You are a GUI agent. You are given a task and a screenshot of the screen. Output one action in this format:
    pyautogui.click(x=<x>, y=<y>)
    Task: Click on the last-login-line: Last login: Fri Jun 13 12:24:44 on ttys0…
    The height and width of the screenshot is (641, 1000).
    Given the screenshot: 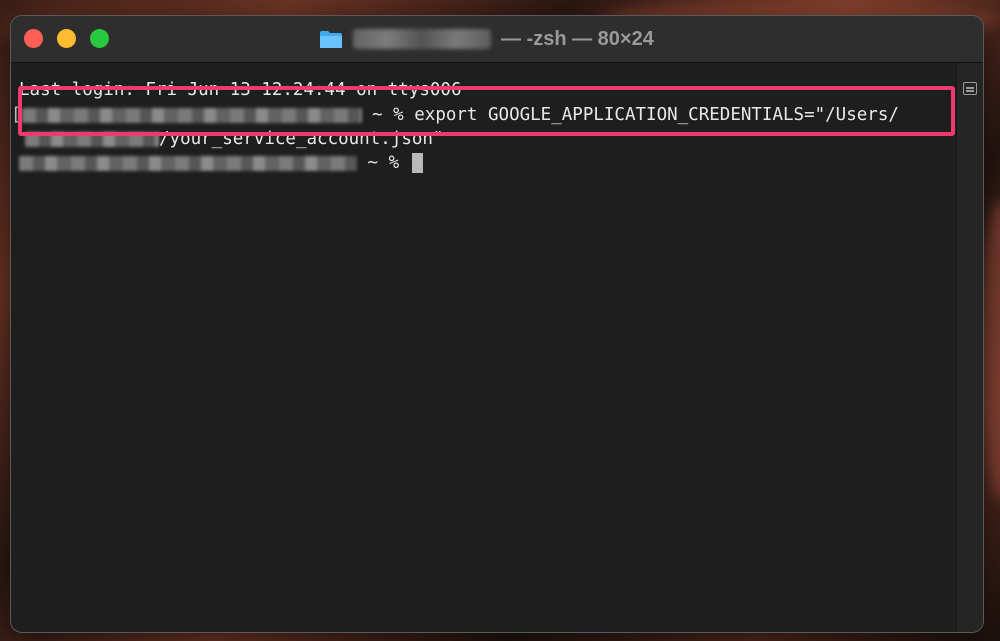 What is the action you would take?
    pyautogui.click(x=240, y=90)
    